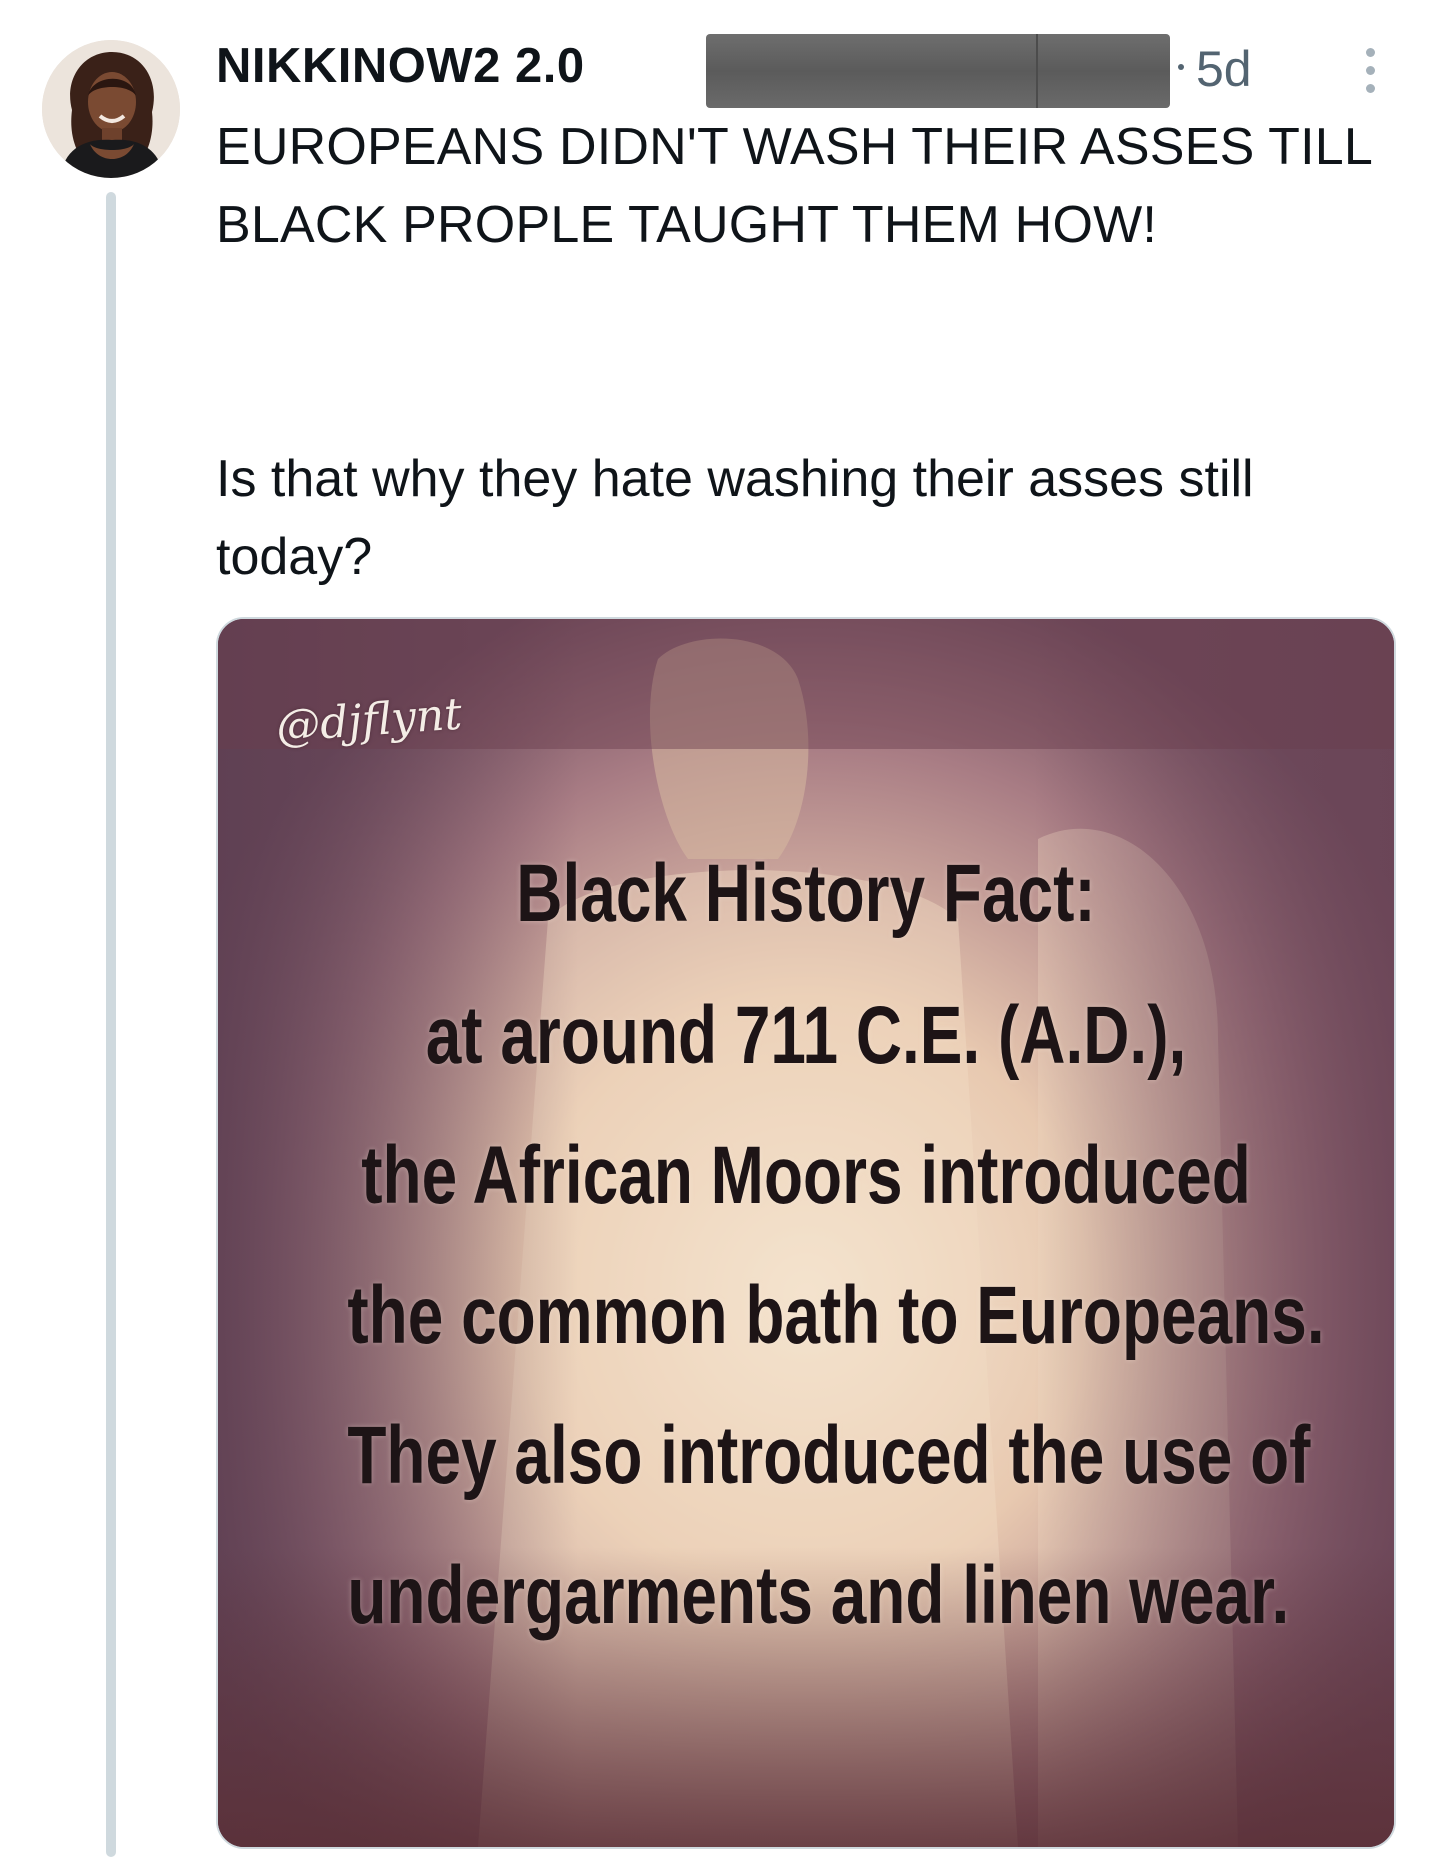 This screenshot has width=1438, height=1857. I want to click on redacted-handle, so click(938, 71).